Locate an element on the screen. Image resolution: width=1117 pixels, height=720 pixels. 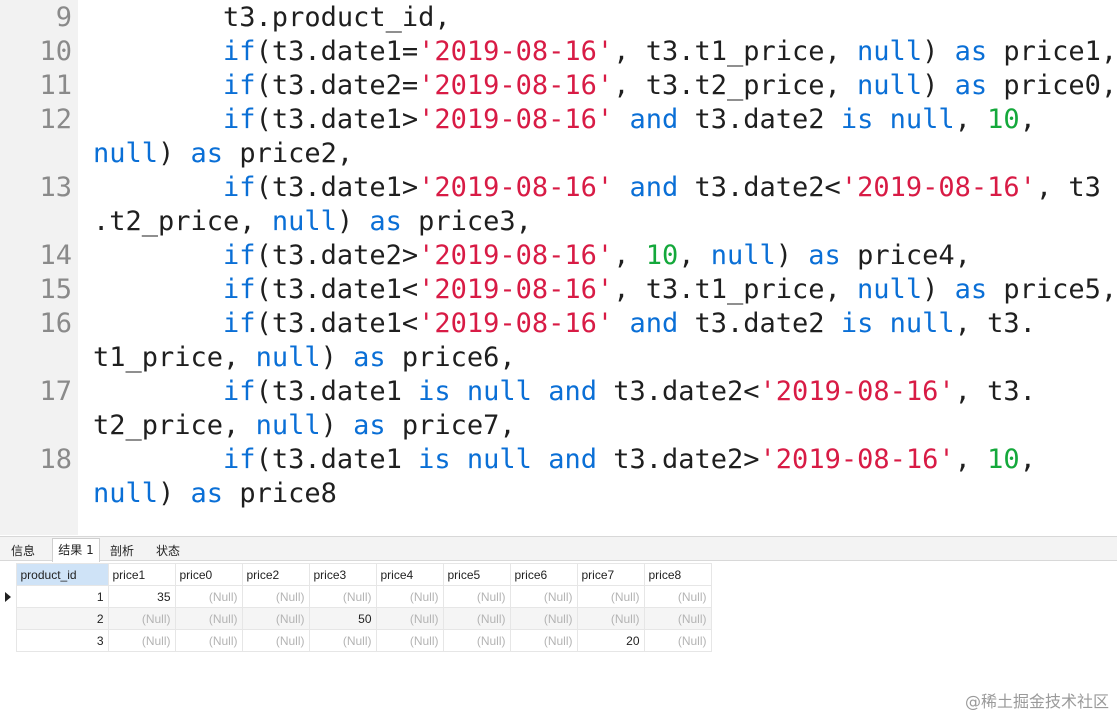
code-token: t3.date2< is located at coordinates (759, 187).